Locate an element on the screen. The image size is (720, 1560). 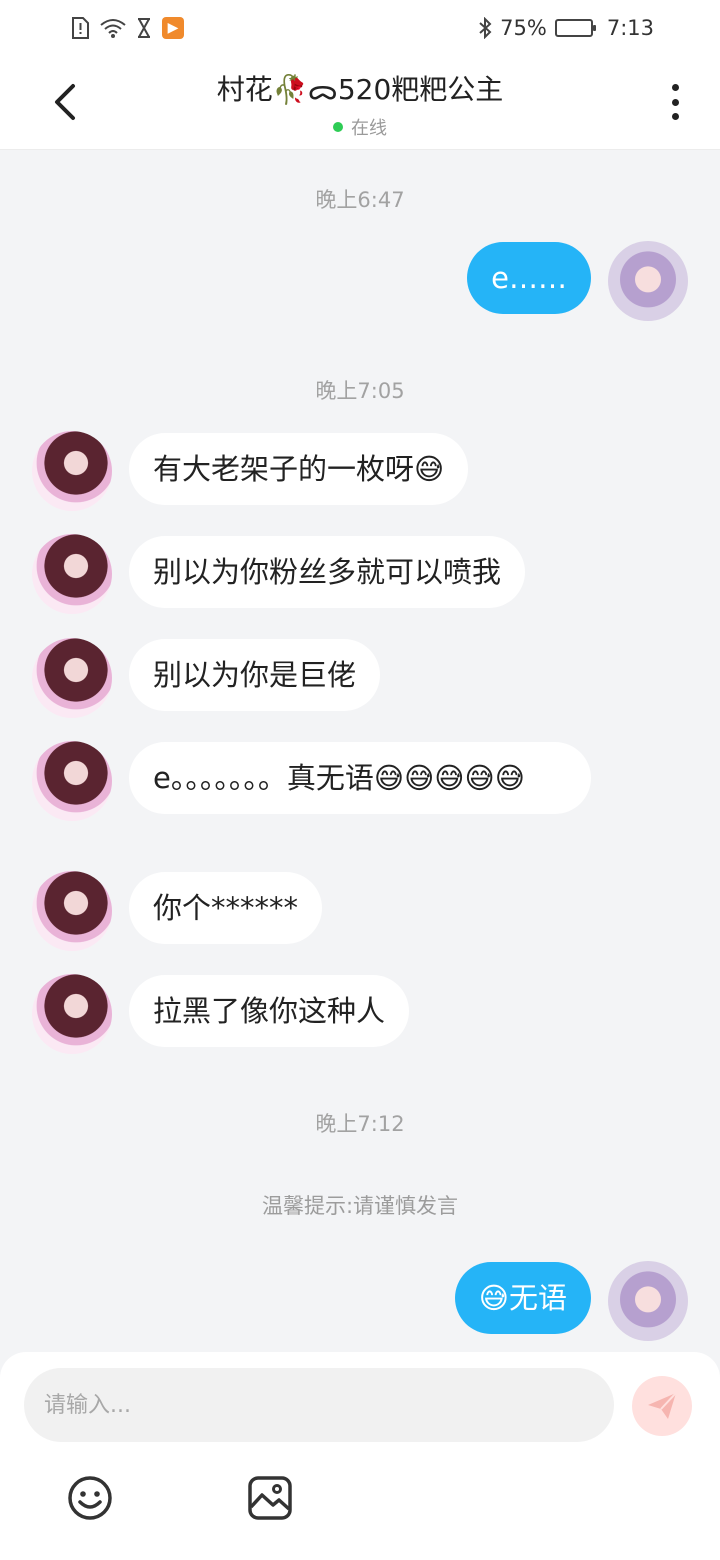
timestamp: 晚上6:47 is located at coordinates (360, 200).